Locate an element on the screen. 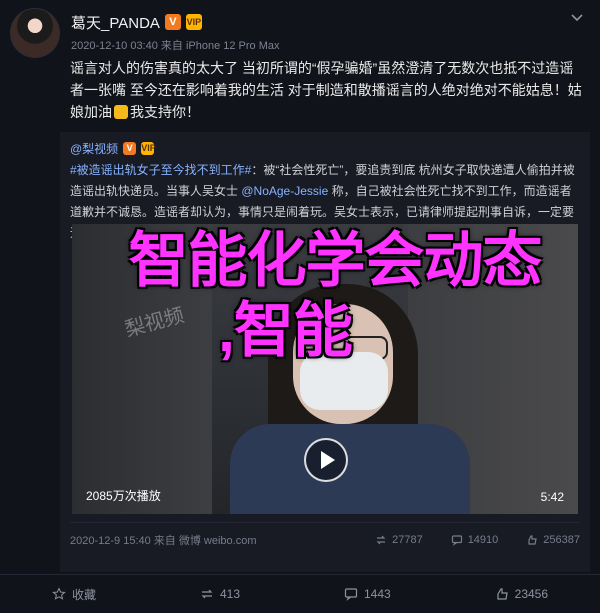  overlay-line2: ,智能 is located at coordinates (285, 330).